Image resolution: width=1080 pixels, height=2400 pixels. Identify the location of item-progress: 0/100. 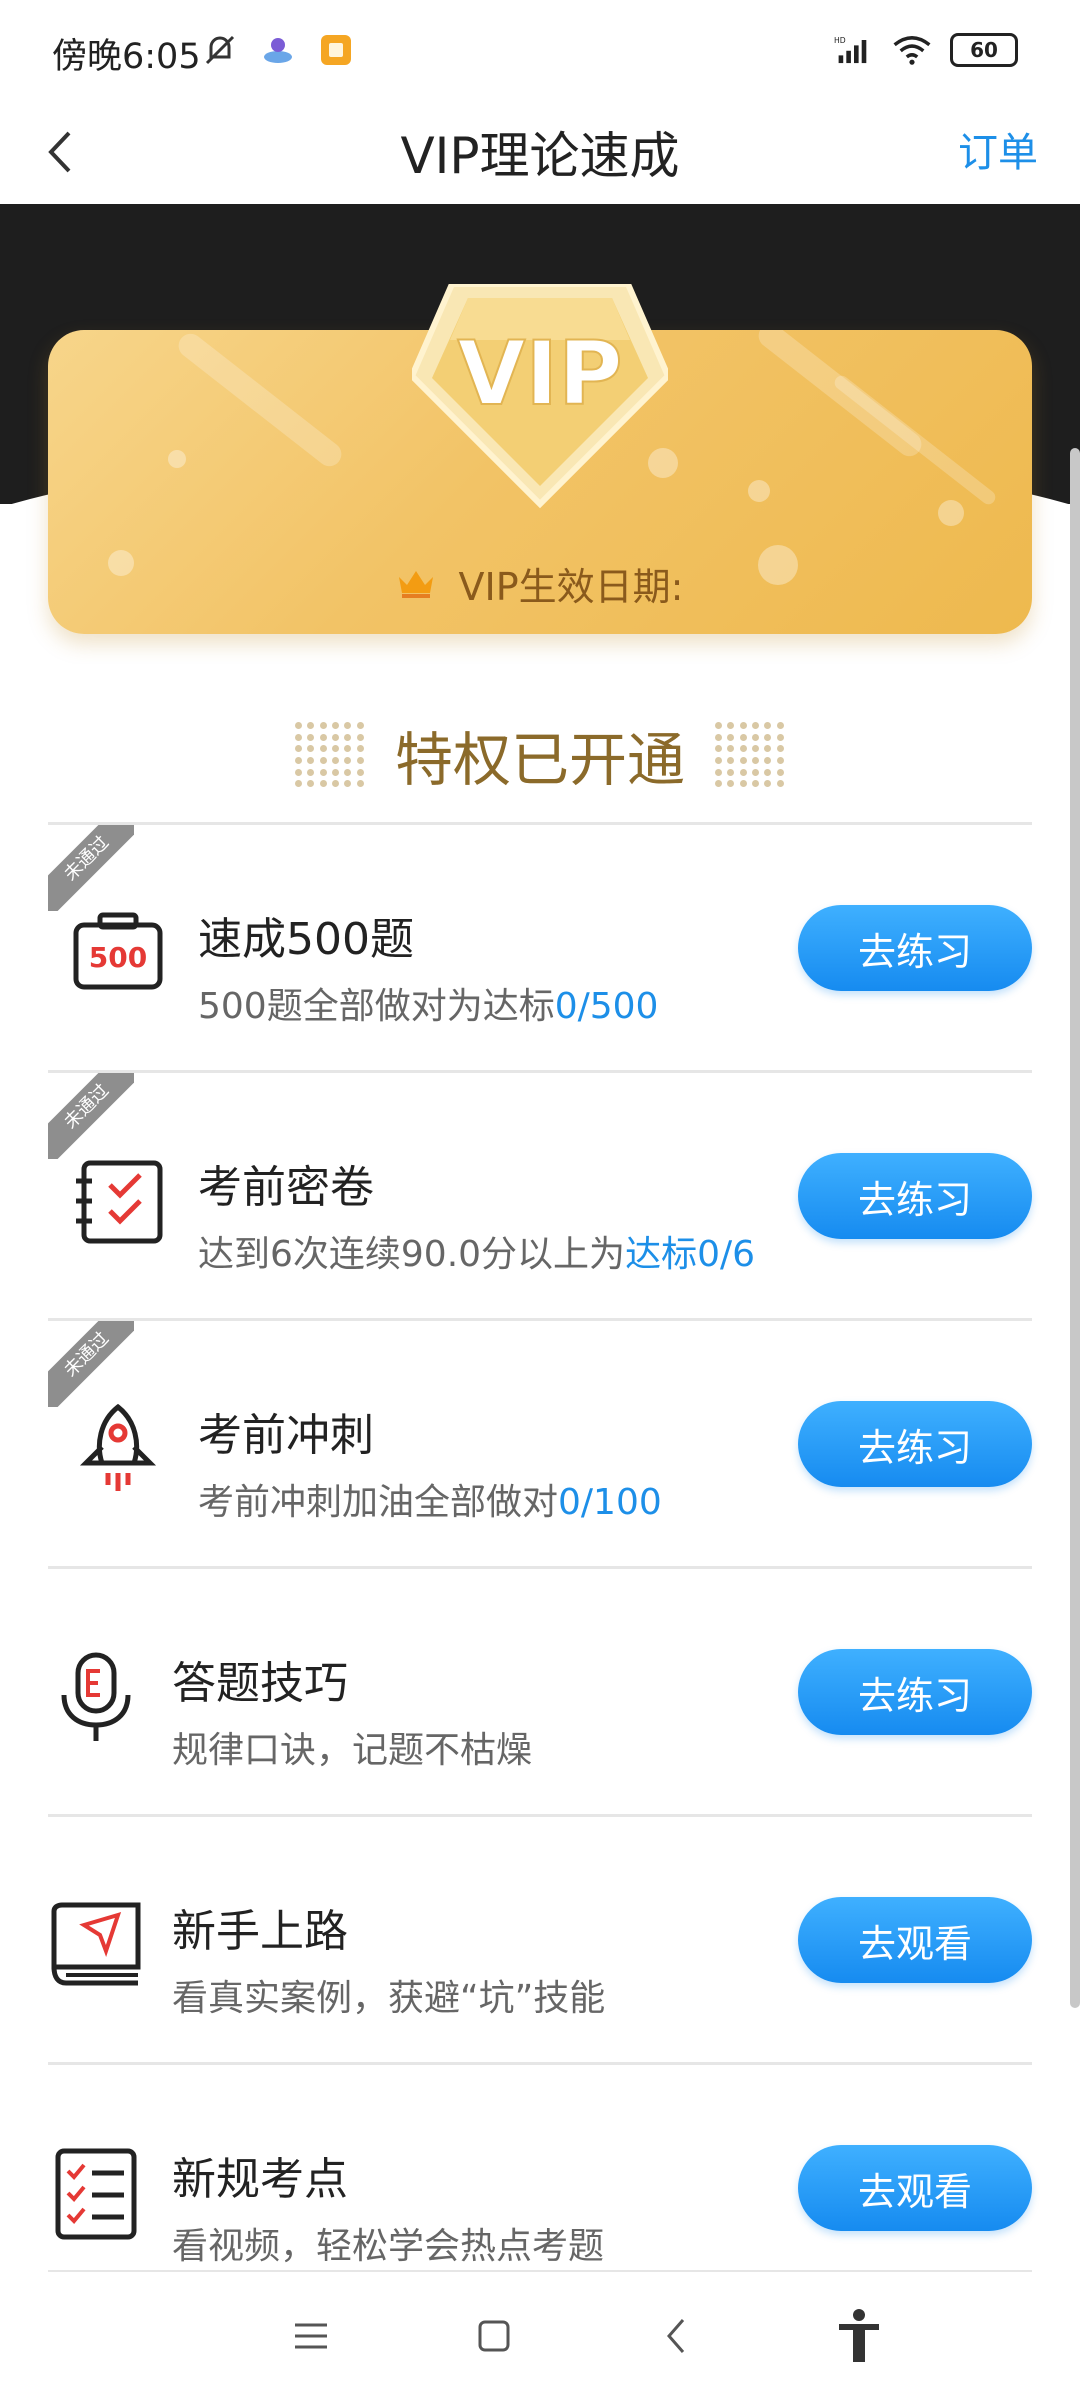
(610, 1502).